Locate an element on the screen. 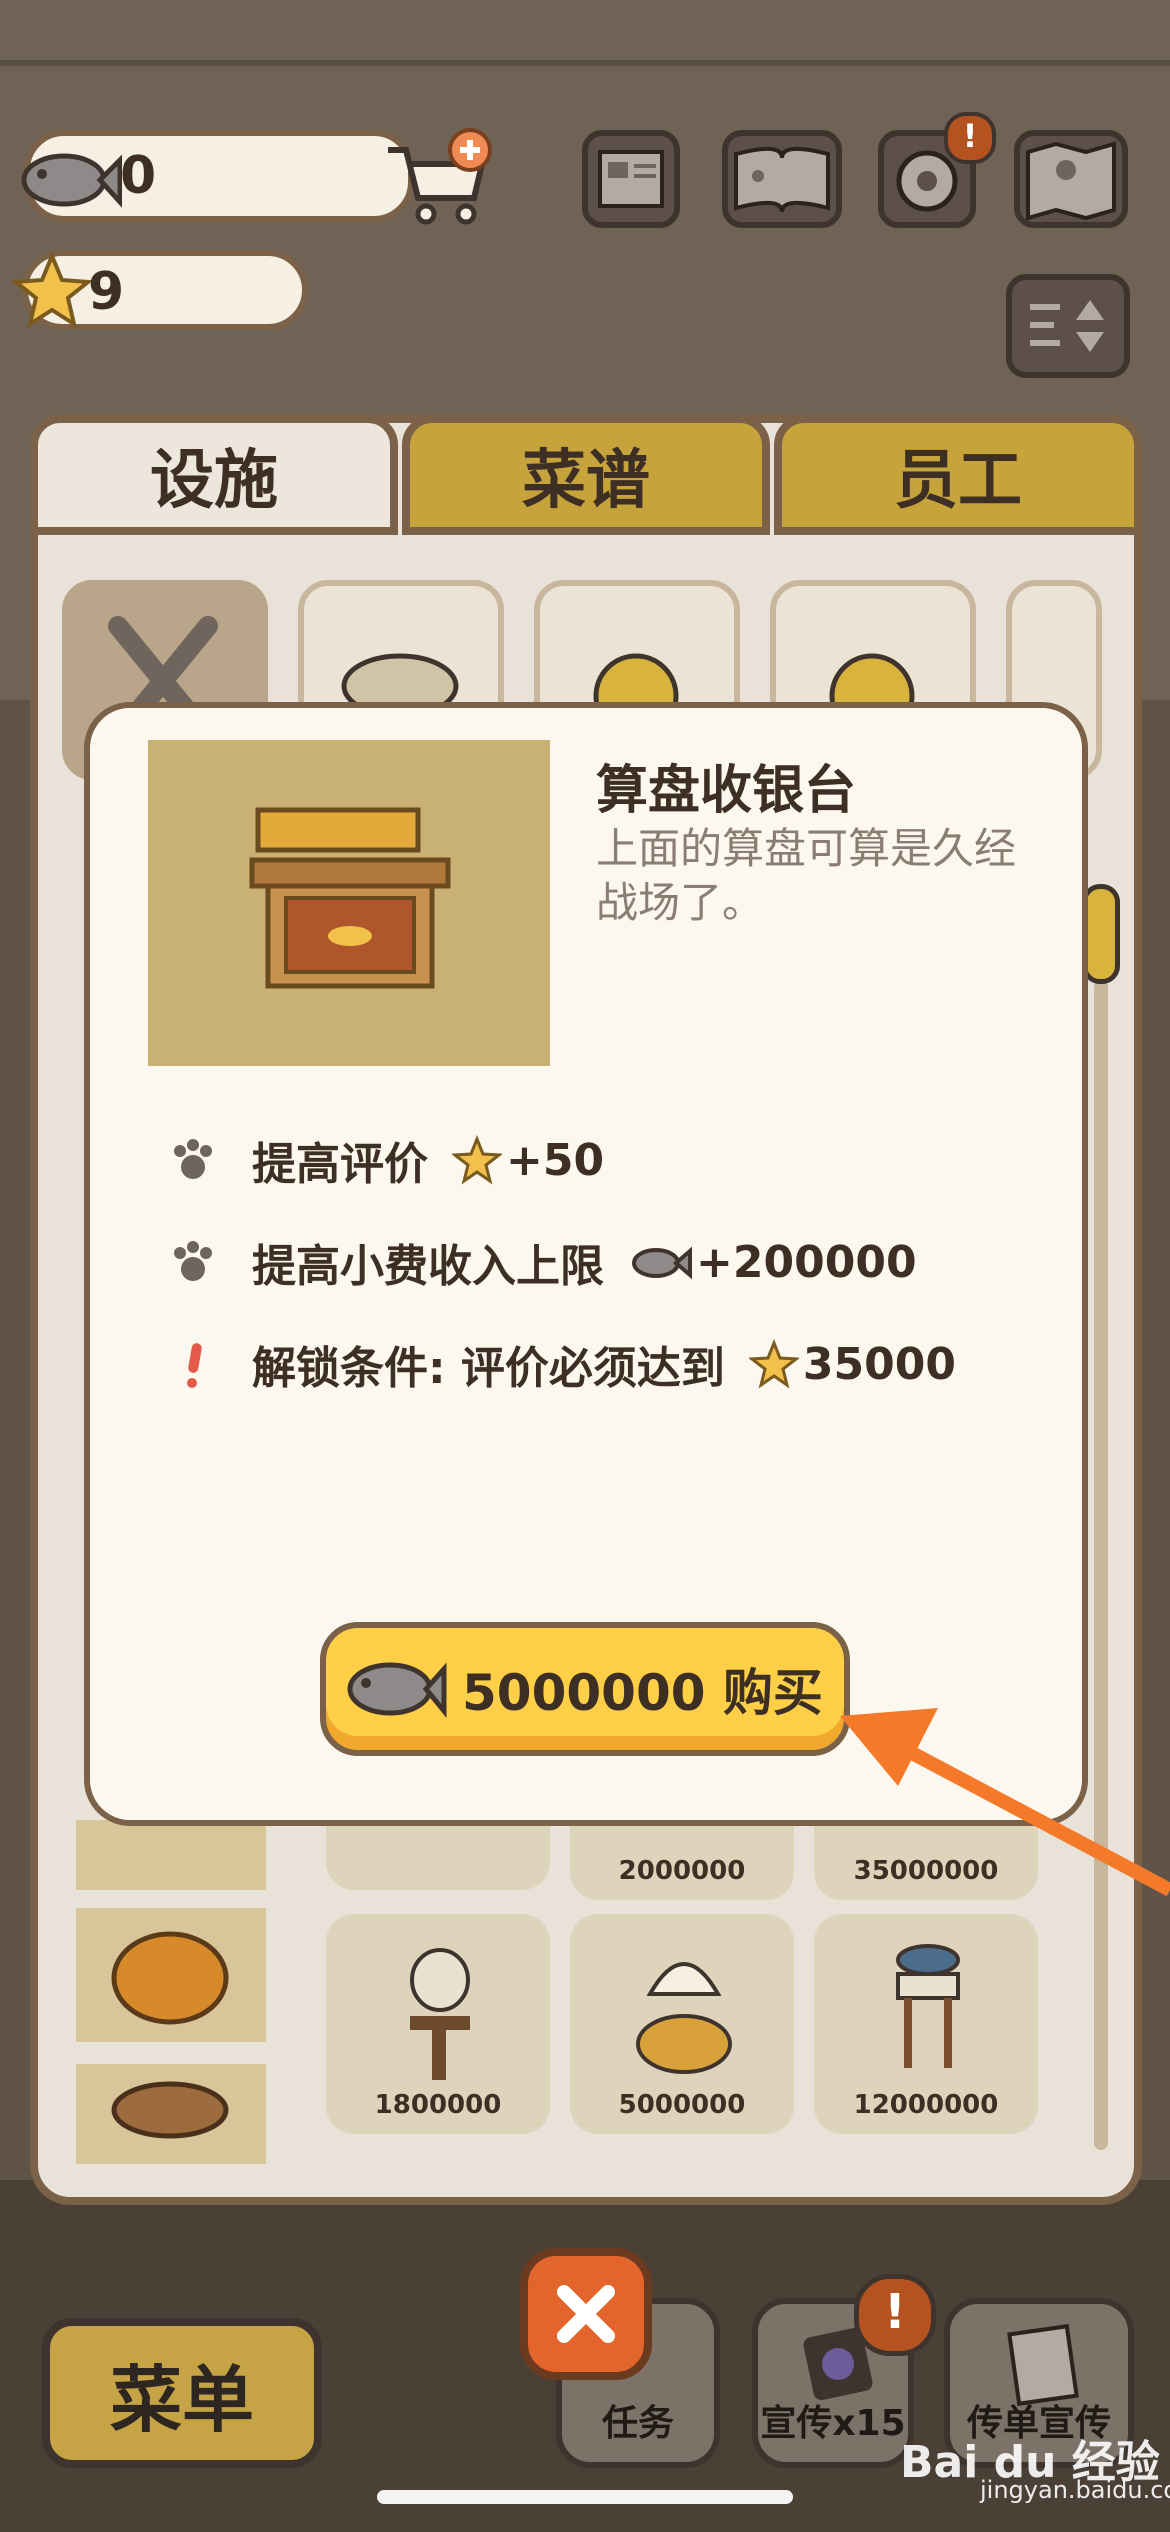 Image resolution: width=1170 pixels, height=2532 pixels. newspaper-icon is located at coordinates (631, 179).